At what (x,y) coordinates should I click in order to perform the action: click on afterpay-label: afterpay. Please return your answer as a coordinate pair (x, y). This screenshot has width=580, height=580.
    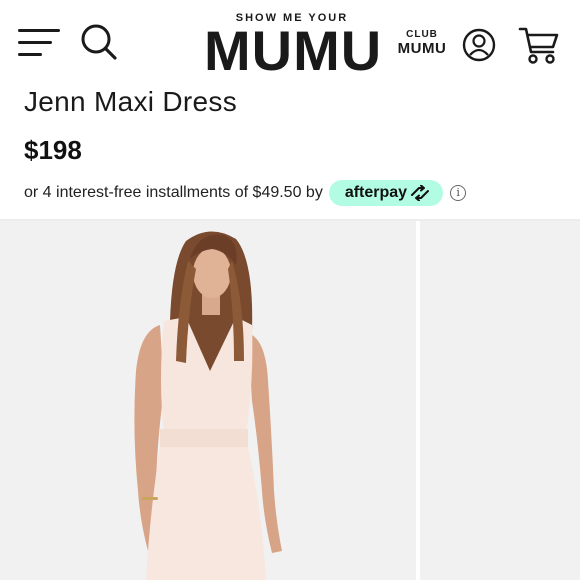
    Looking at the image, I should click on (376, 192).